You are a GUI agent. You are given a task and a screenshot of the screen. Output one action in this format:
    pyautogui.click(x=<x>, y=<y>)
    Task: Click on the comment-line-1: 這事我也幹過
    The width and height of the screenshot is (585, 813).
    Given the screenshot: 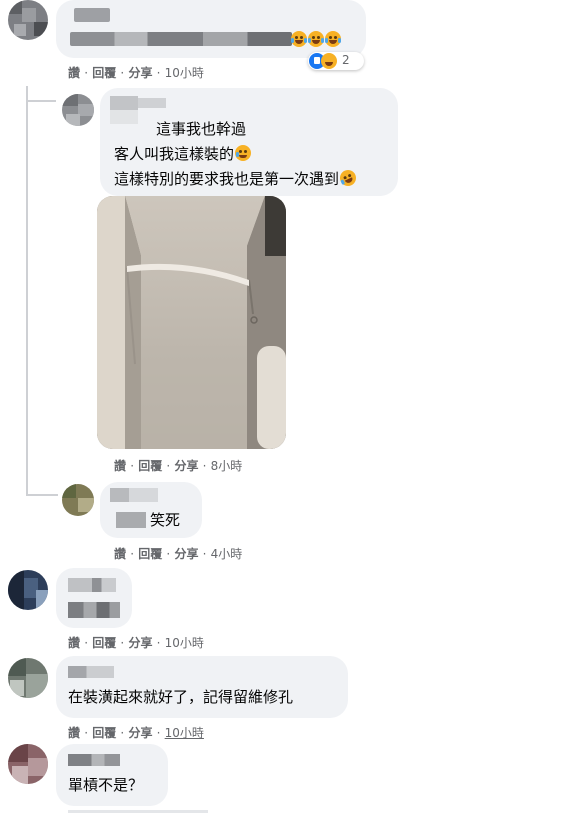 What is the action you would take?
    pyautogui.click(x=201, y=129)
    